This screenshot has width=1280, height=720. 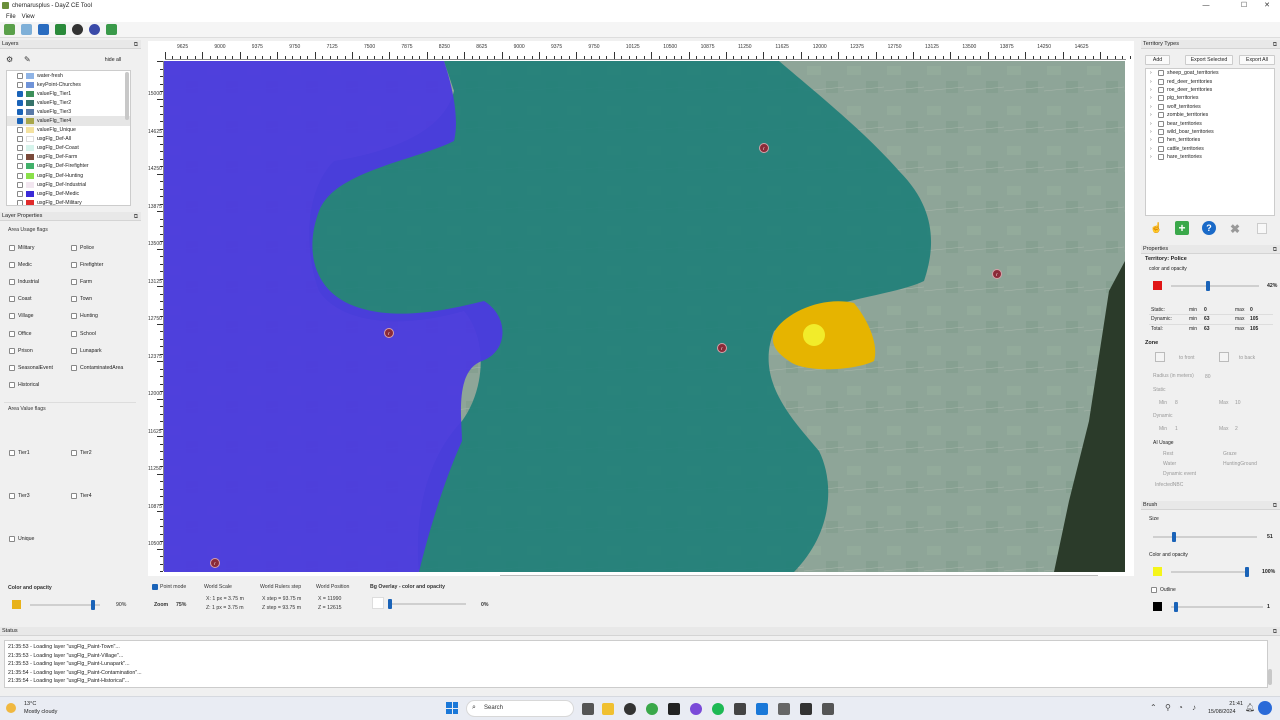 I want to click on menu-file: File, so click(x=11, y=17).